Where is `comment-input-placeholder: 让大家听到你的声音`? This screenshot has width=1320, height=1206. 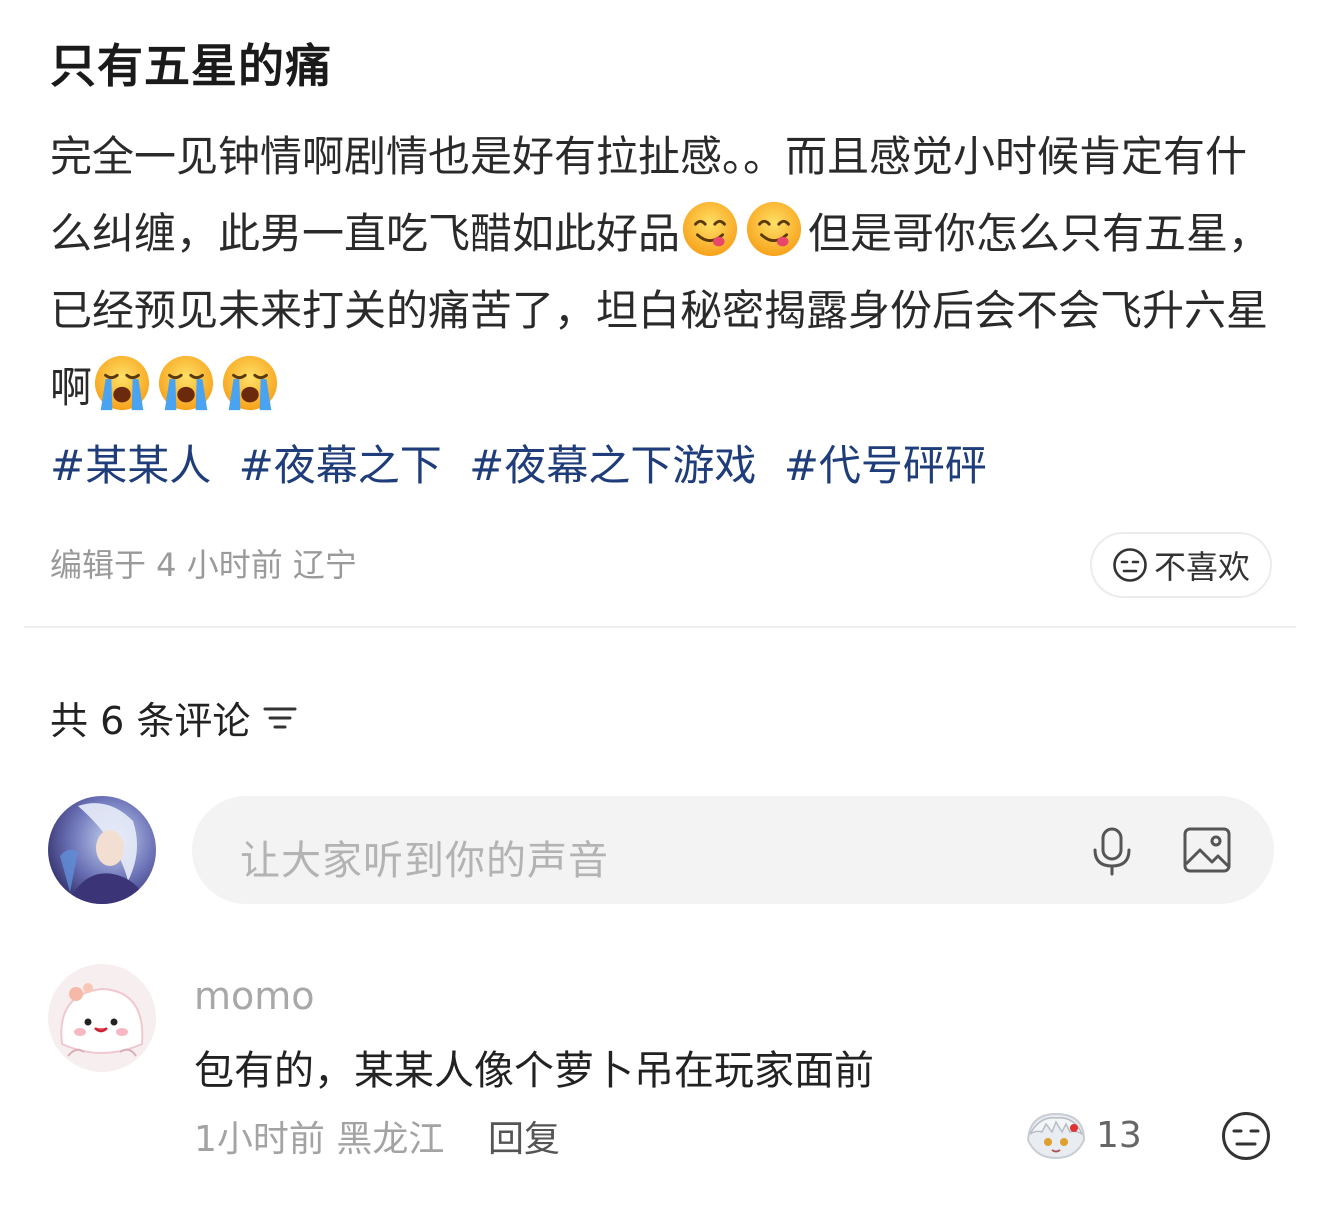
comment-input-placeholder: 让大家听到你的声音 is located at coordinates (424, 861).